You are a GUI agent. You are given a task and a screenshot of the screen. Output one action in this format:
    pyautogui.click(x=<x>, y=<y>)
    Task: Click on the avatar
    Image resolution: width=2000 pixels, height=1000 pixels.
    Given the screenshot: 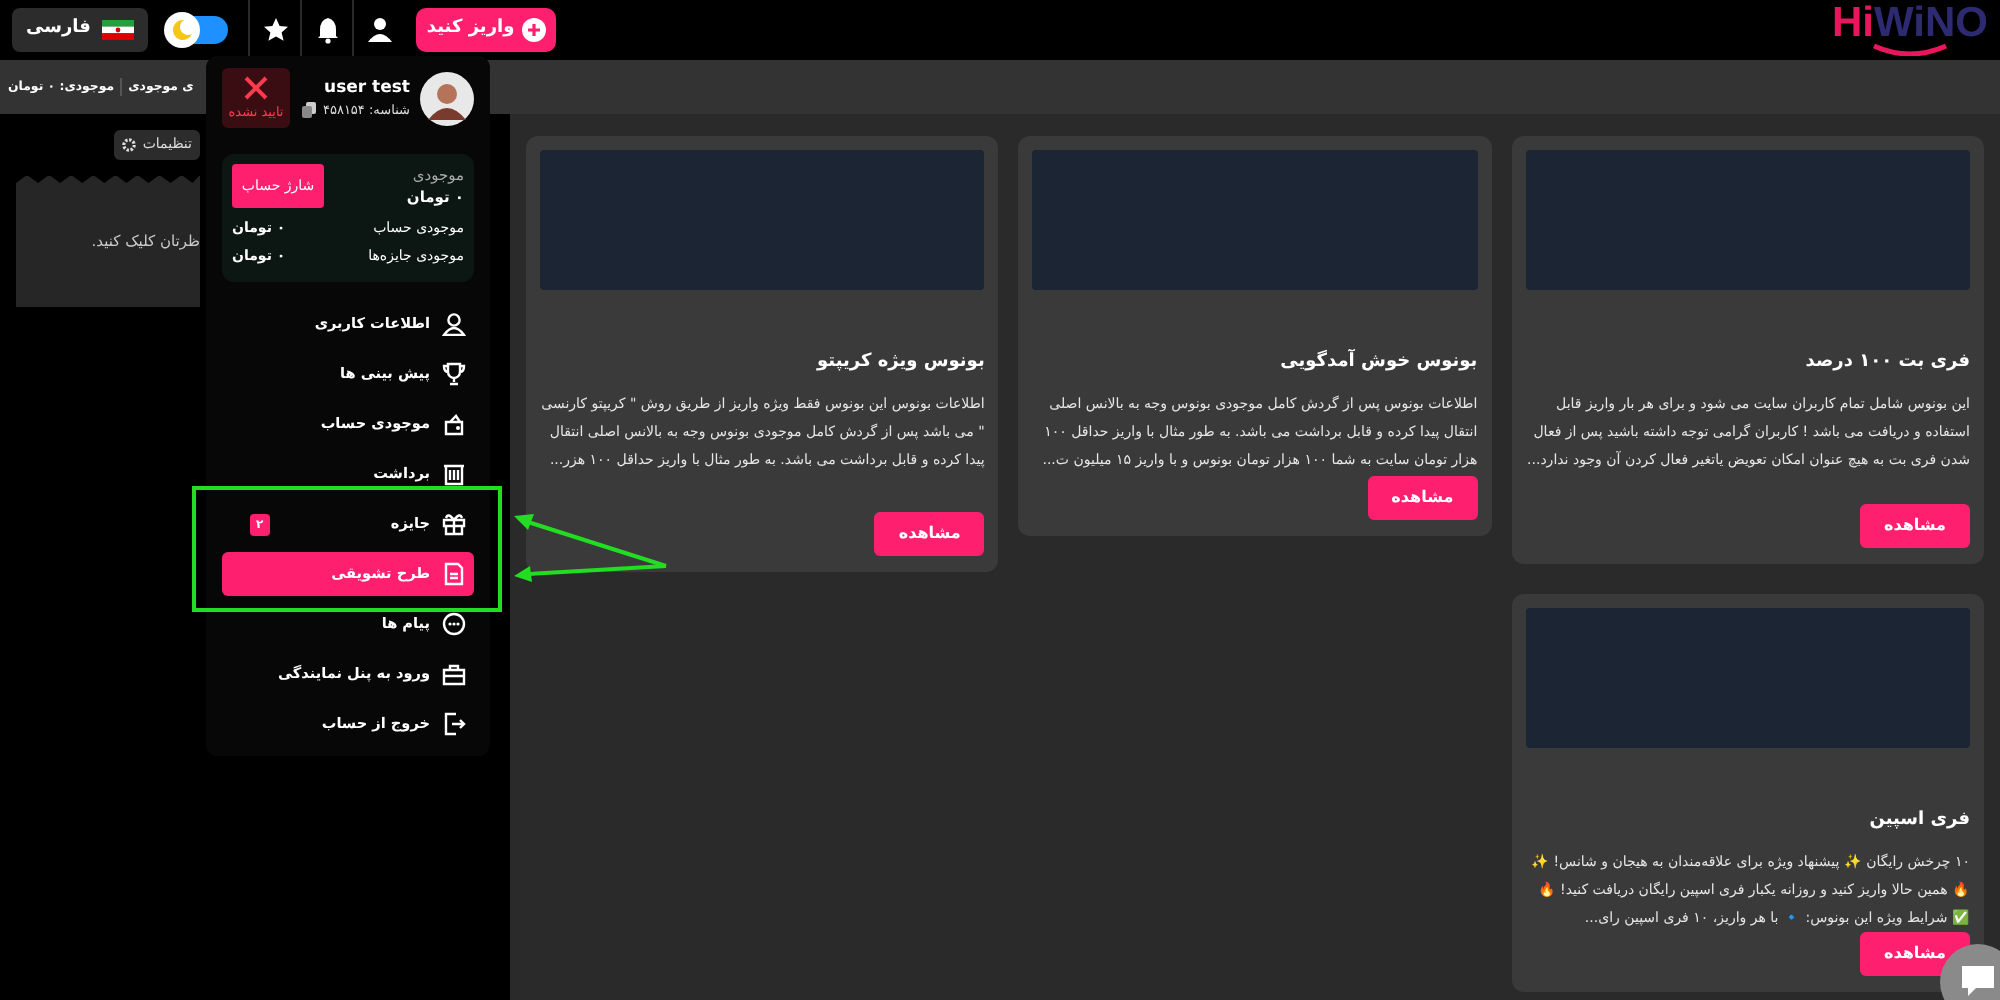 What is the action you would take?
    pyautogui.click(x=447, y=98)
    